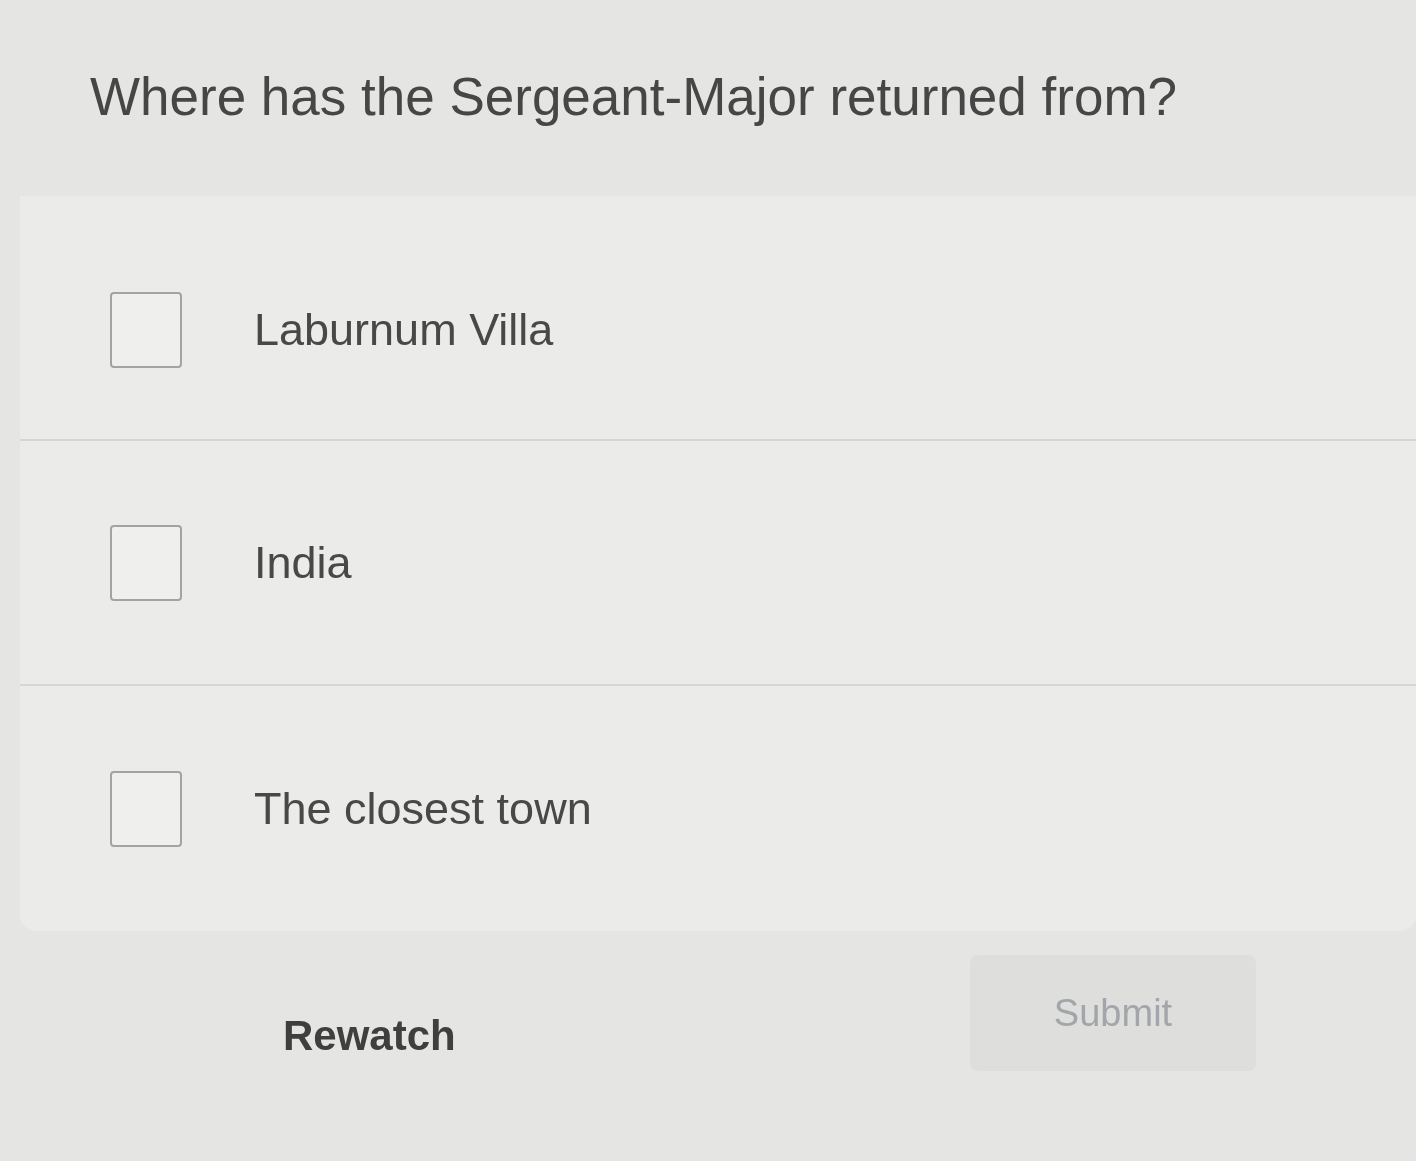  What do you see at coordinates (404, 329) in the screenshot?
I see `option-label: Laburnum Villa` at bounding box center [404, 329].